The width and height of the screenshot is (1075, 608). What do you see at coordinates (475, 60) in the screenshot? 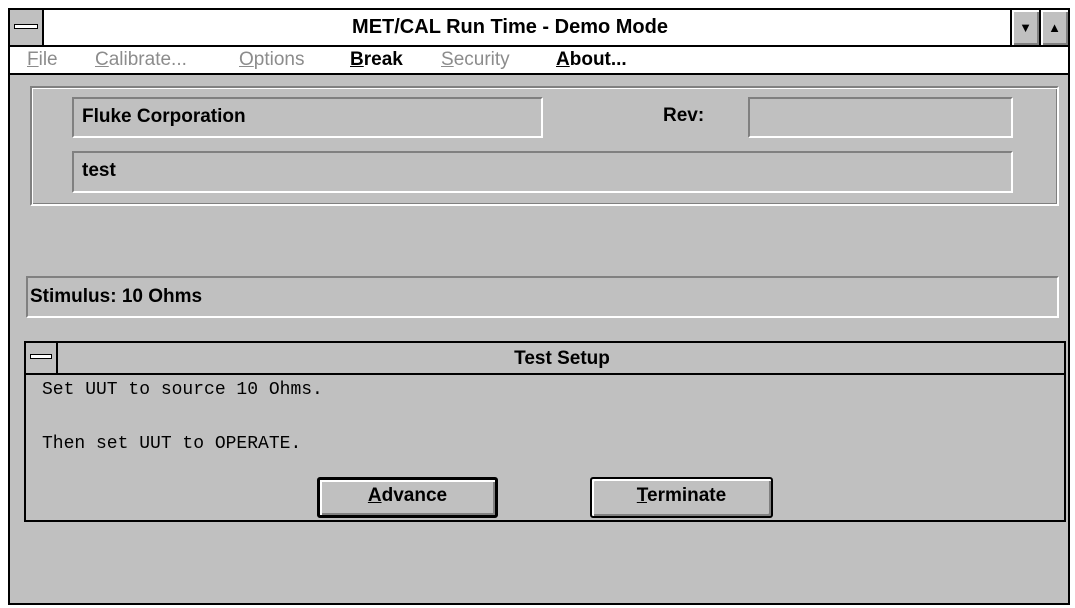
I see `menu-security: Security` at bounding box center [475, 60].